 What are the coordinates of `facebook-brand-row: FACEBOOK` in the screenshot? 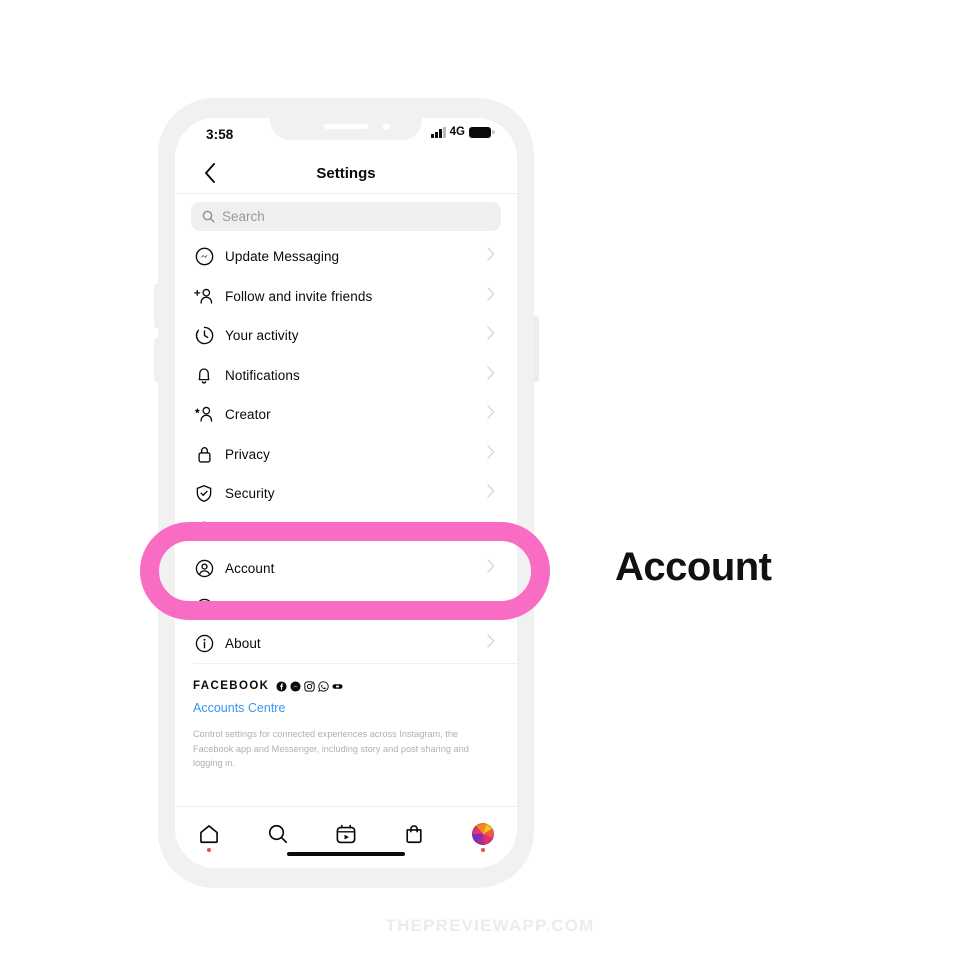 It's located at (346, 686).